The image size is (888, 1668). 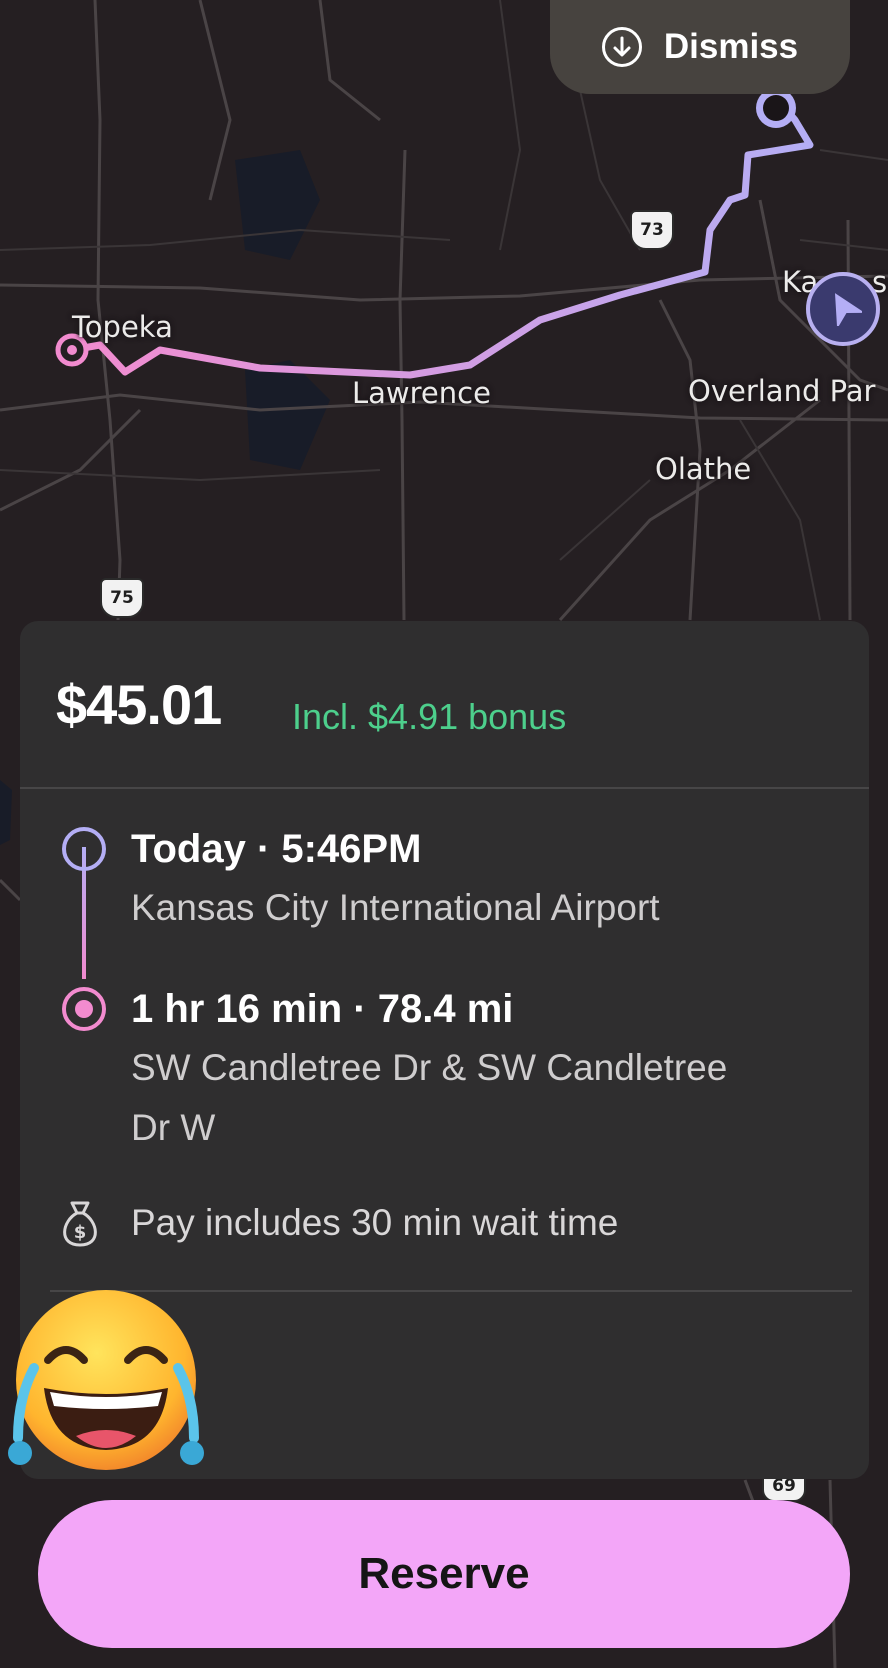 I want to click on map-label-topeka: Topeka, so click(x=122, y=327).